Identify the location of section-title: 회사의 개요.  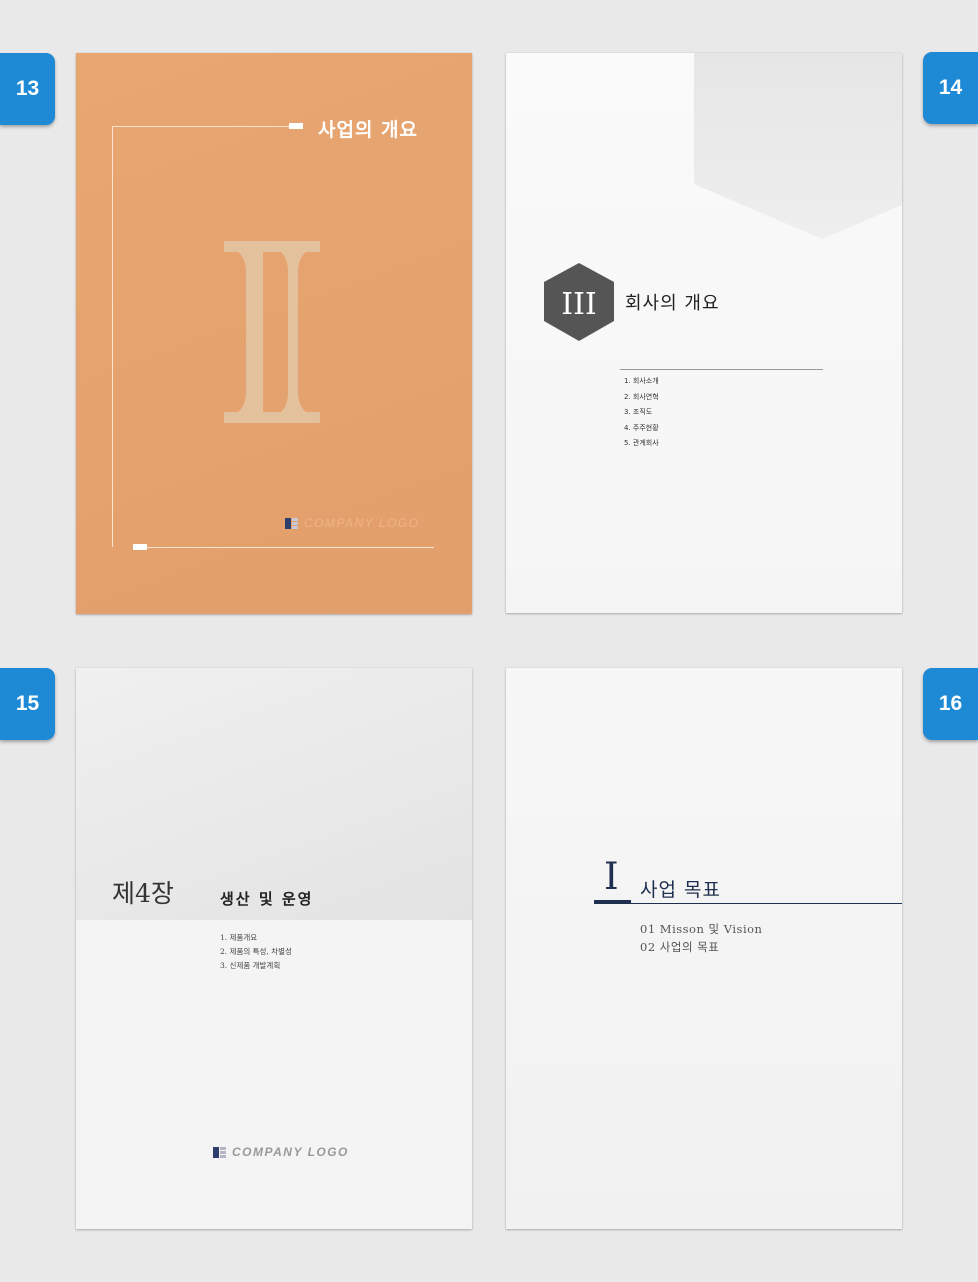
(672, 303).